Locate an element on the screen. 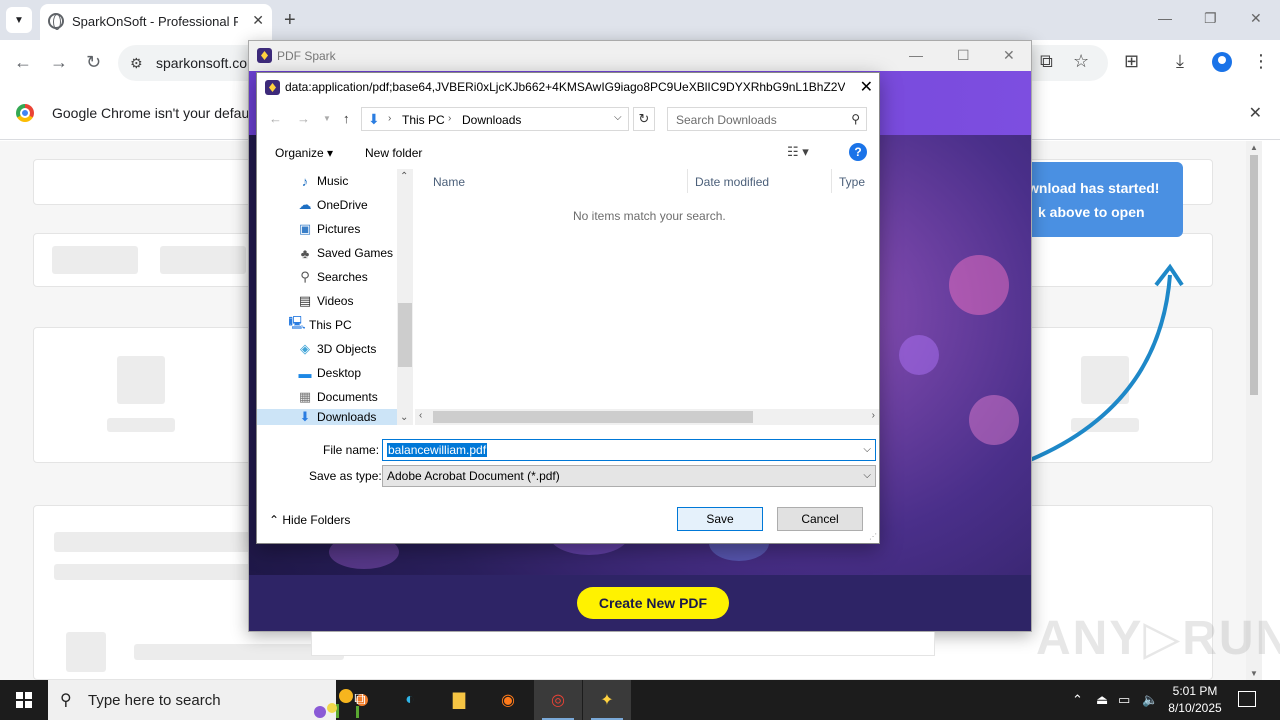 The width and height of the screenshot is (1280, 720). tree-item-label: Downloads is located at coordinates (347, 417).